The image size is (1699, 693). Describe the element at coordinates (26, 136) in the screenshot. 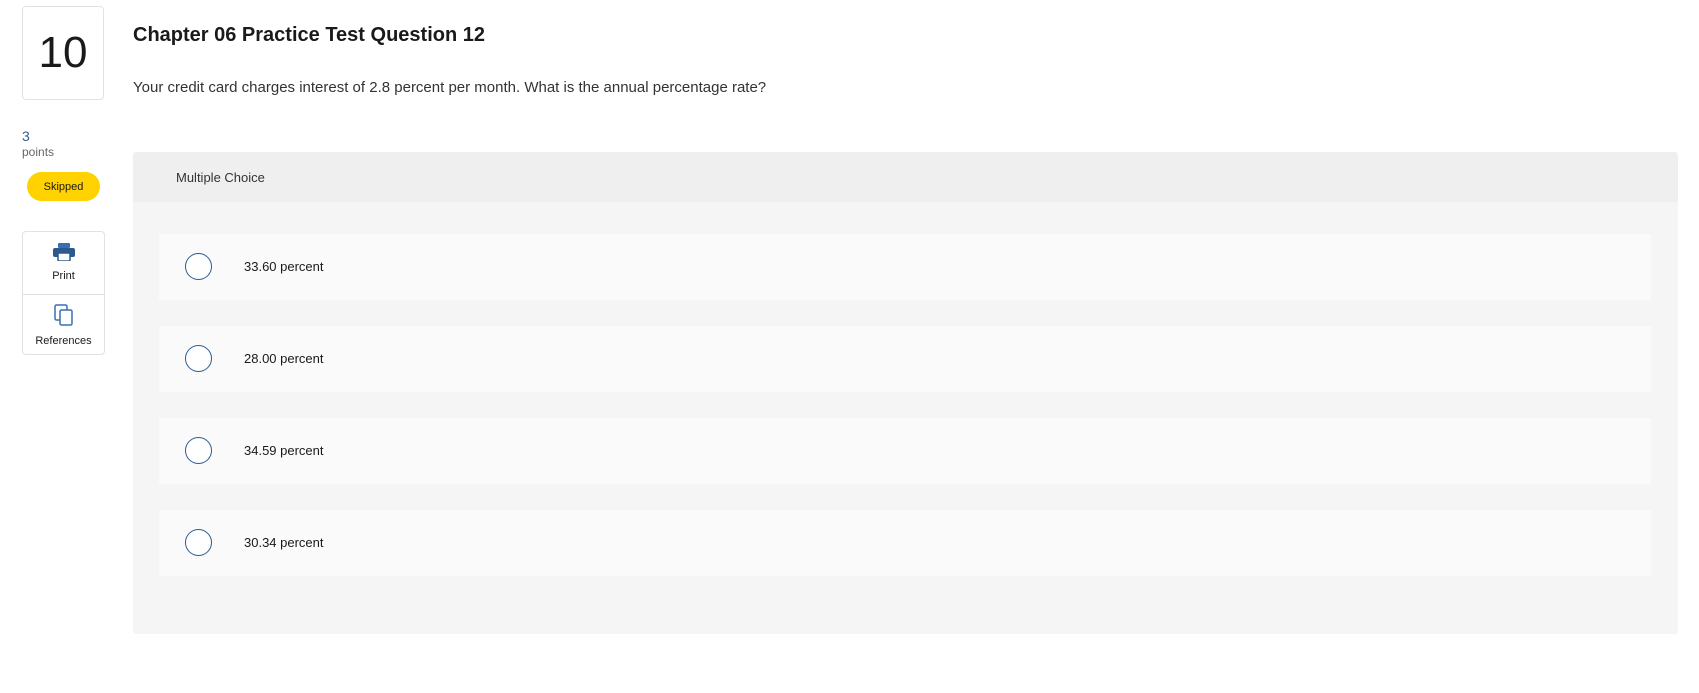

I see `points-value: 3` at that location.